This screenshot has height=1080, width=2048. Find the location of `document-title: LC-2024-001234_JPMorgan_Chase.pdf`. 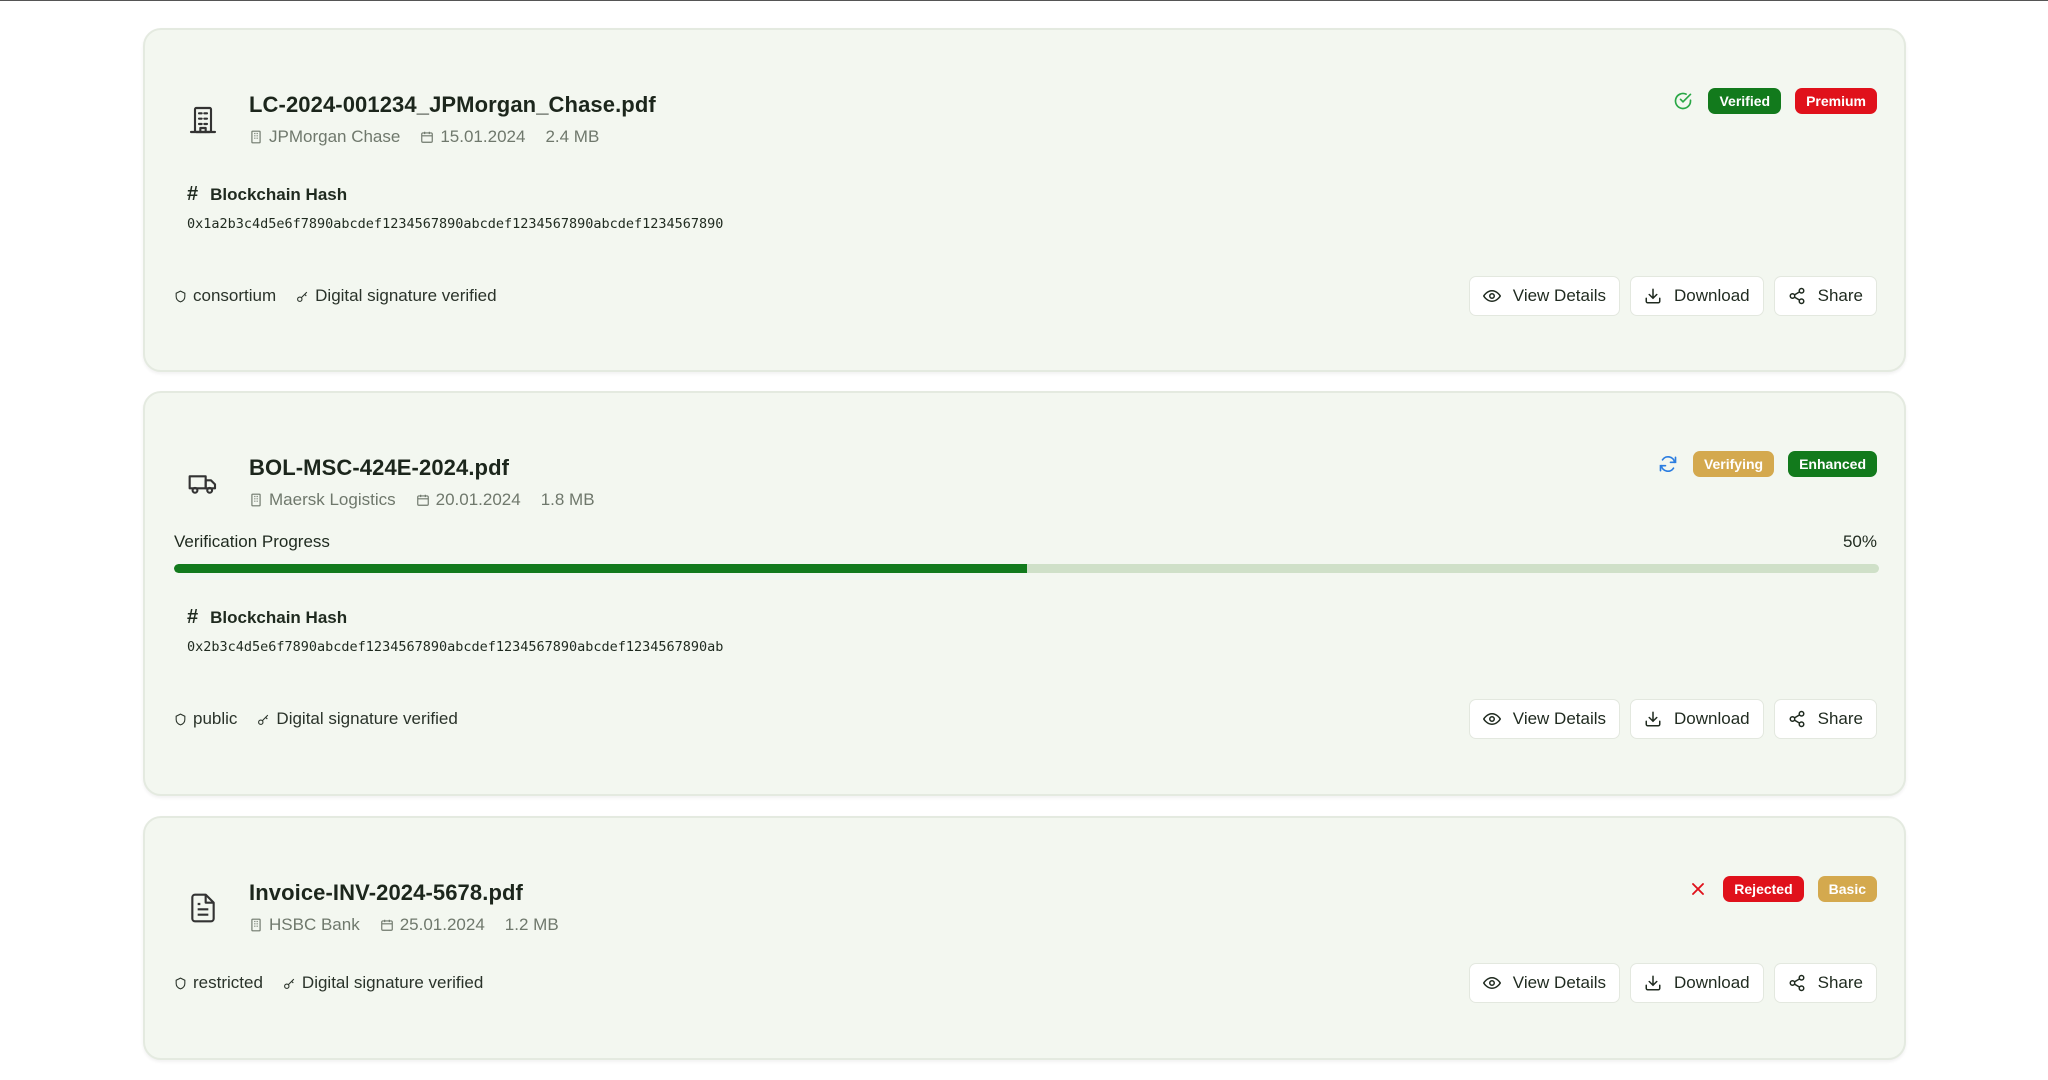

document-title: LC-2024-001234_JPMorgan_Chase.pdf is located at coordinates (452, 105).